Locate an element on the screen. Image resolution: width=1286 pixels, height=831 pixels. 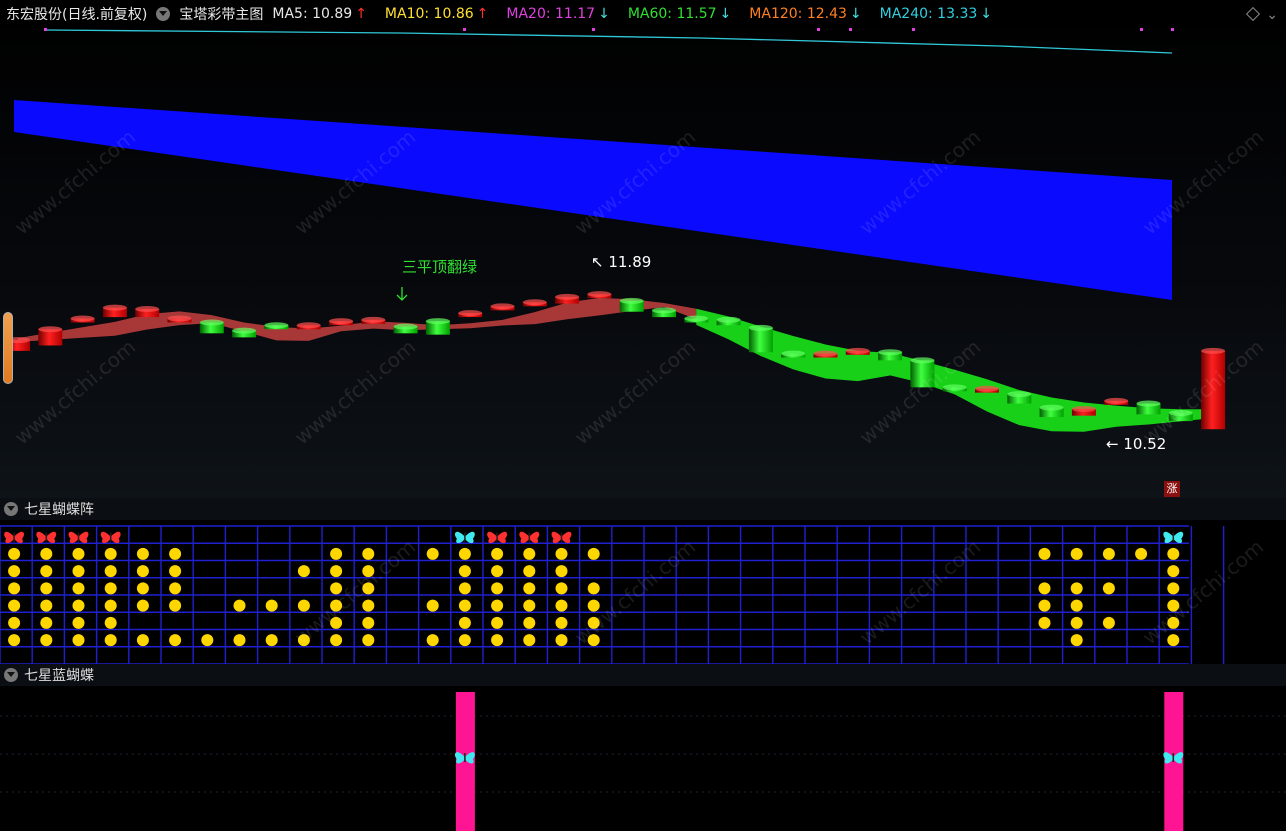
chevron-down-icon: ⌄ is located at coordinates (1272, 15).